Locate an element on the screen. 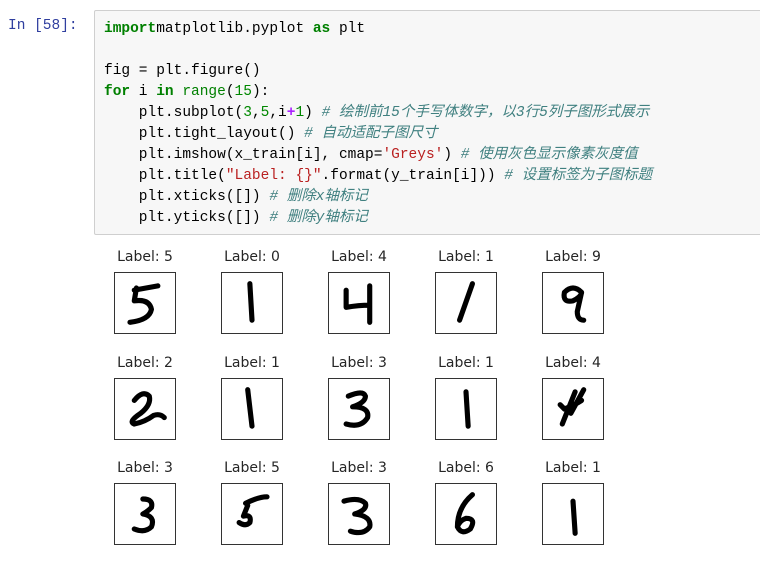  subplot-title: Label: 2 is located at coordinates (145, 363).